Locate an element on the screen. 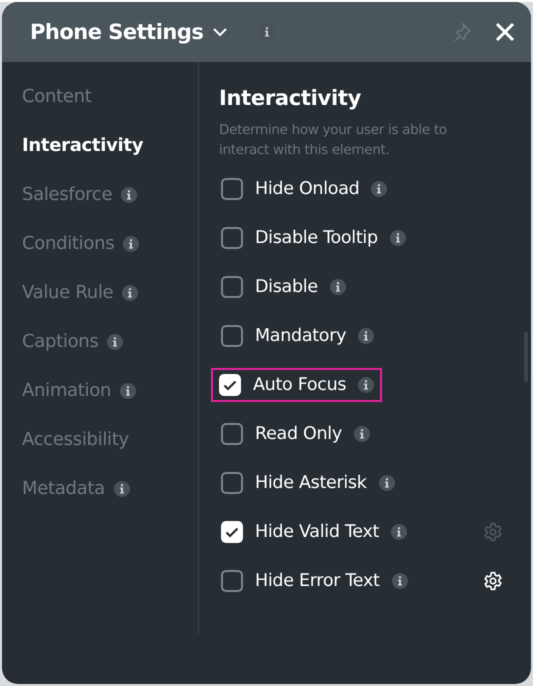 This screenshot has height=686, width=533. window-title: Phone Settings is located at coordinates (117, 32).